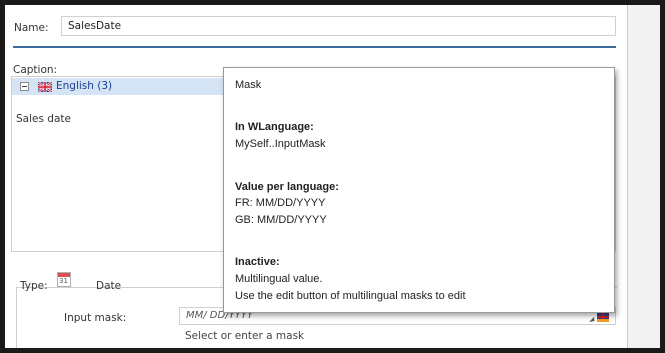 The width and height of the screenshot is (665, 353). I want to click on name-input: SalesDate, so click(338, 26).